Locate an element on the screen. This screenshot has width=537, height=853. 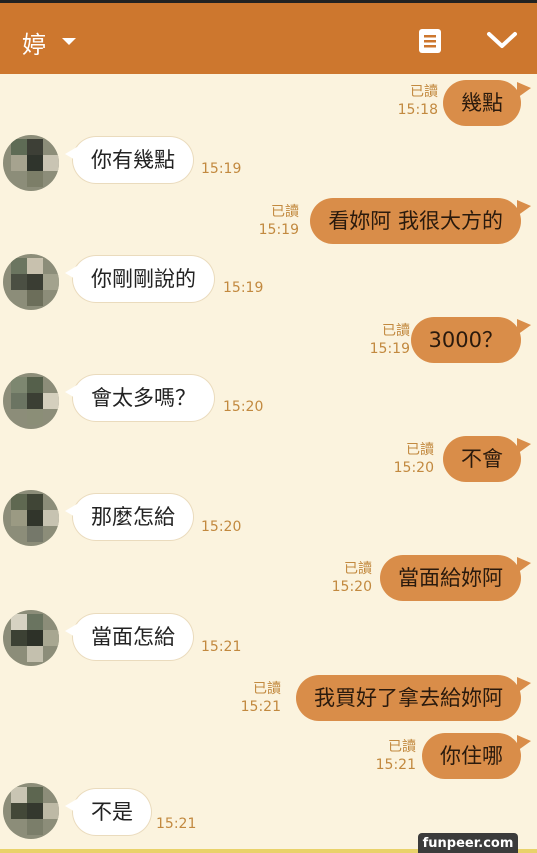
contact-name: 婷 is located at coordinates (34, 42).